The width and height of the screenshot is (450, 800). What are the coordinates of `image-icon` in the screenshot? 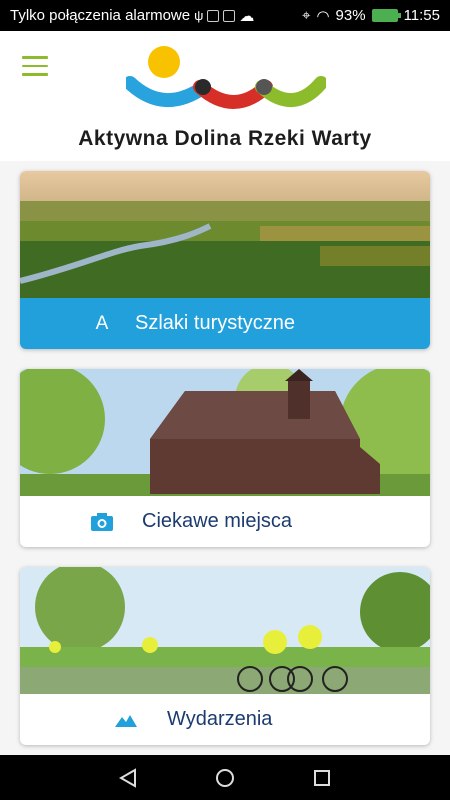 It's located at (213, 15).